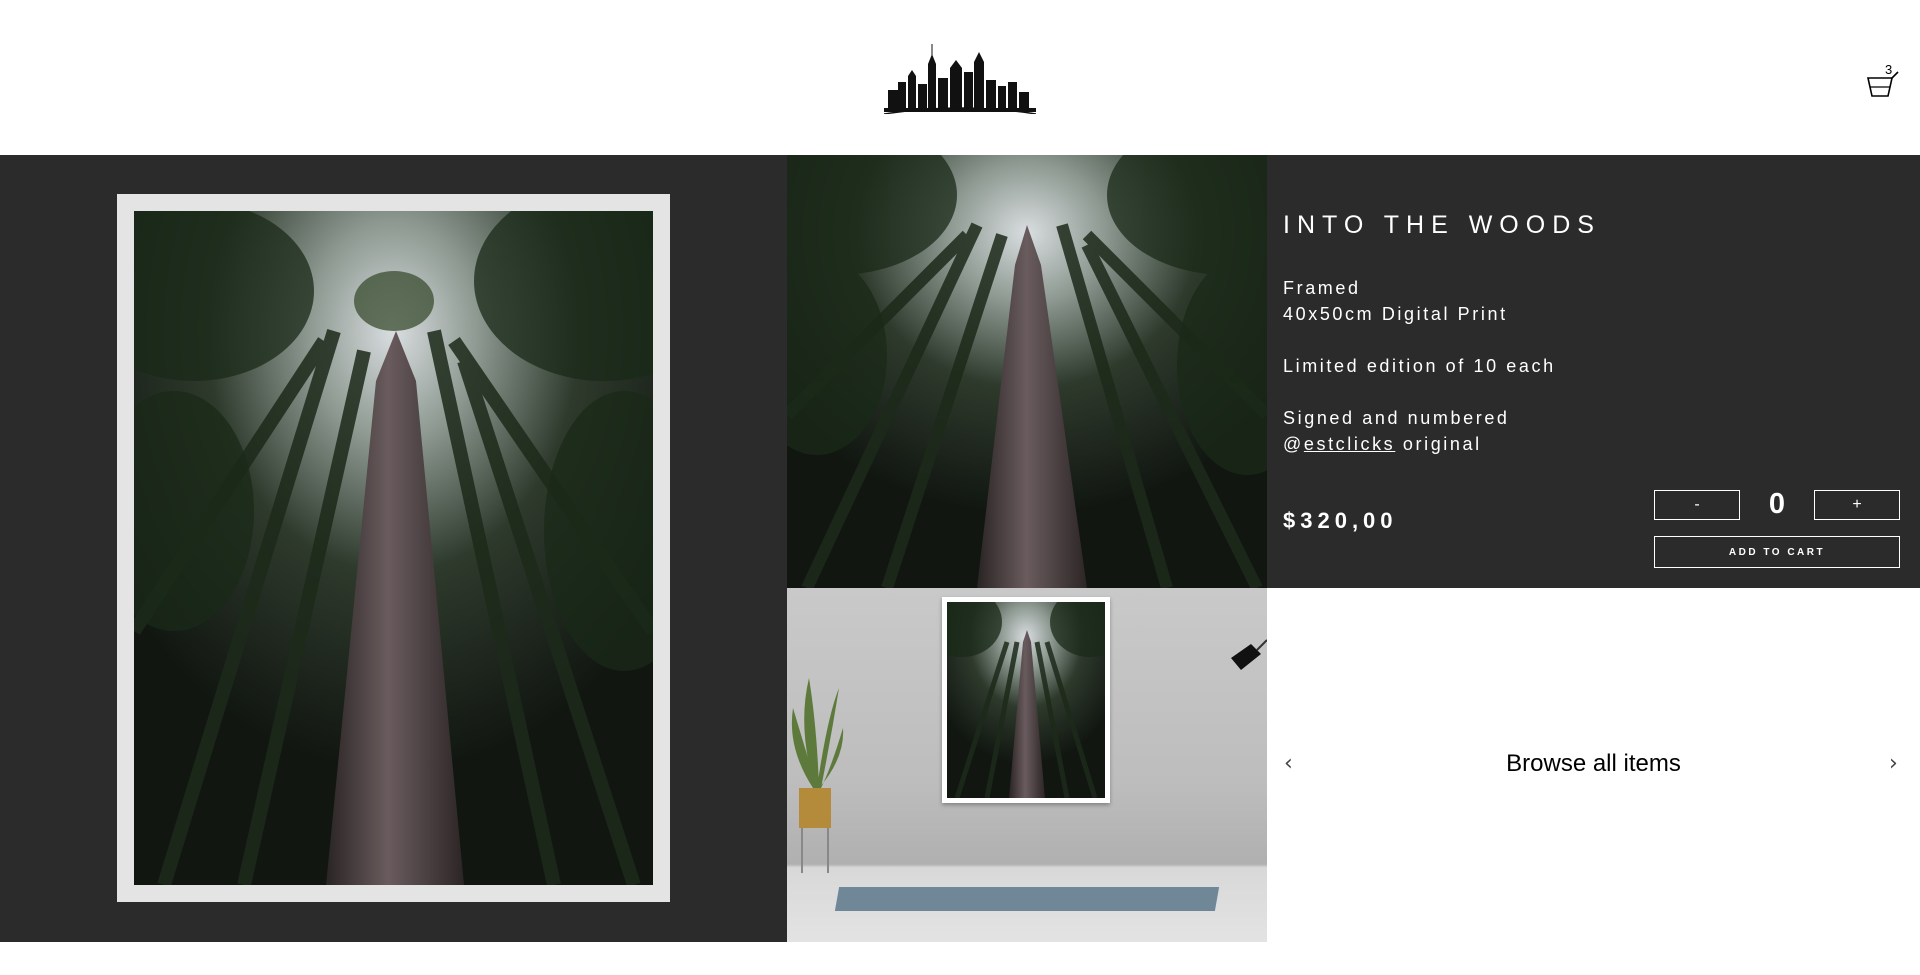 This screenshot has height=975, width=1920. I want to click on room-mockup-photo, so click(1027, 765).